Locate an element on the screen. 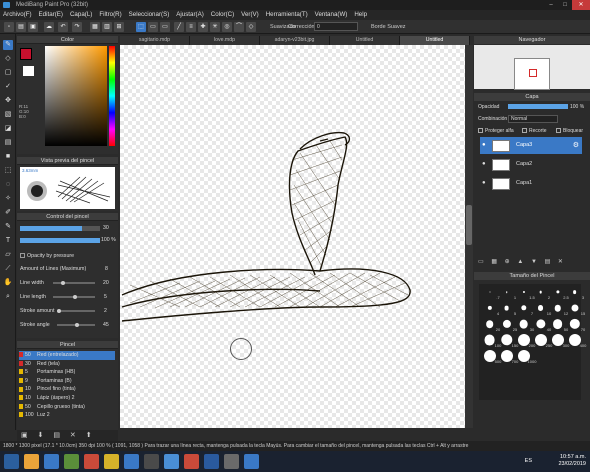  menu-color: Color(C) is located at coordinates (222, 15).